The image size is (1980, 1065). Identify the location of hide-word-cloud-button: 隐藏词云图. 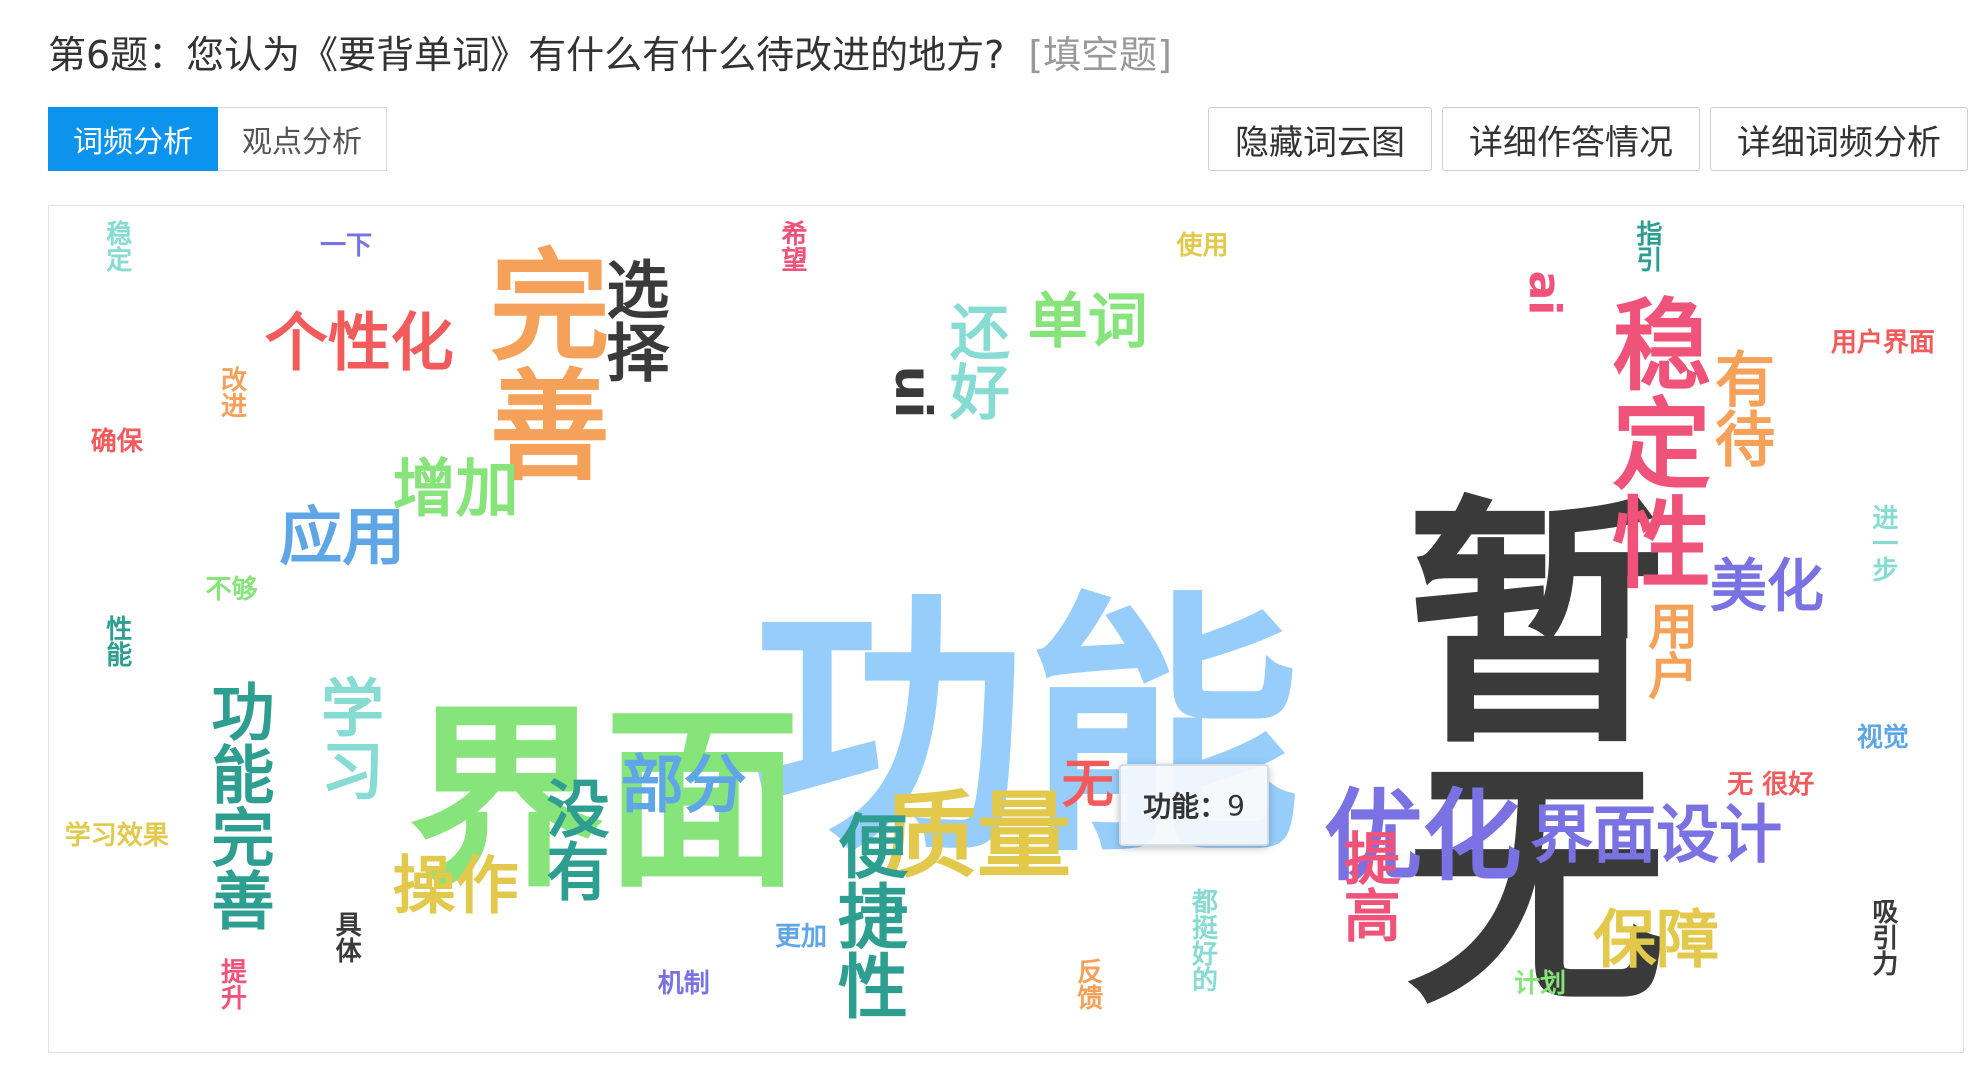
(1320, 139).